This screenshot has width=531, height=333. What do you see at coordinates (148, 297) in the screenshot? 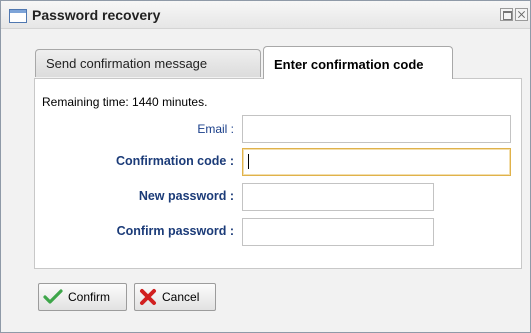
I see `red-x-icon` at bounding box center [148, 297].